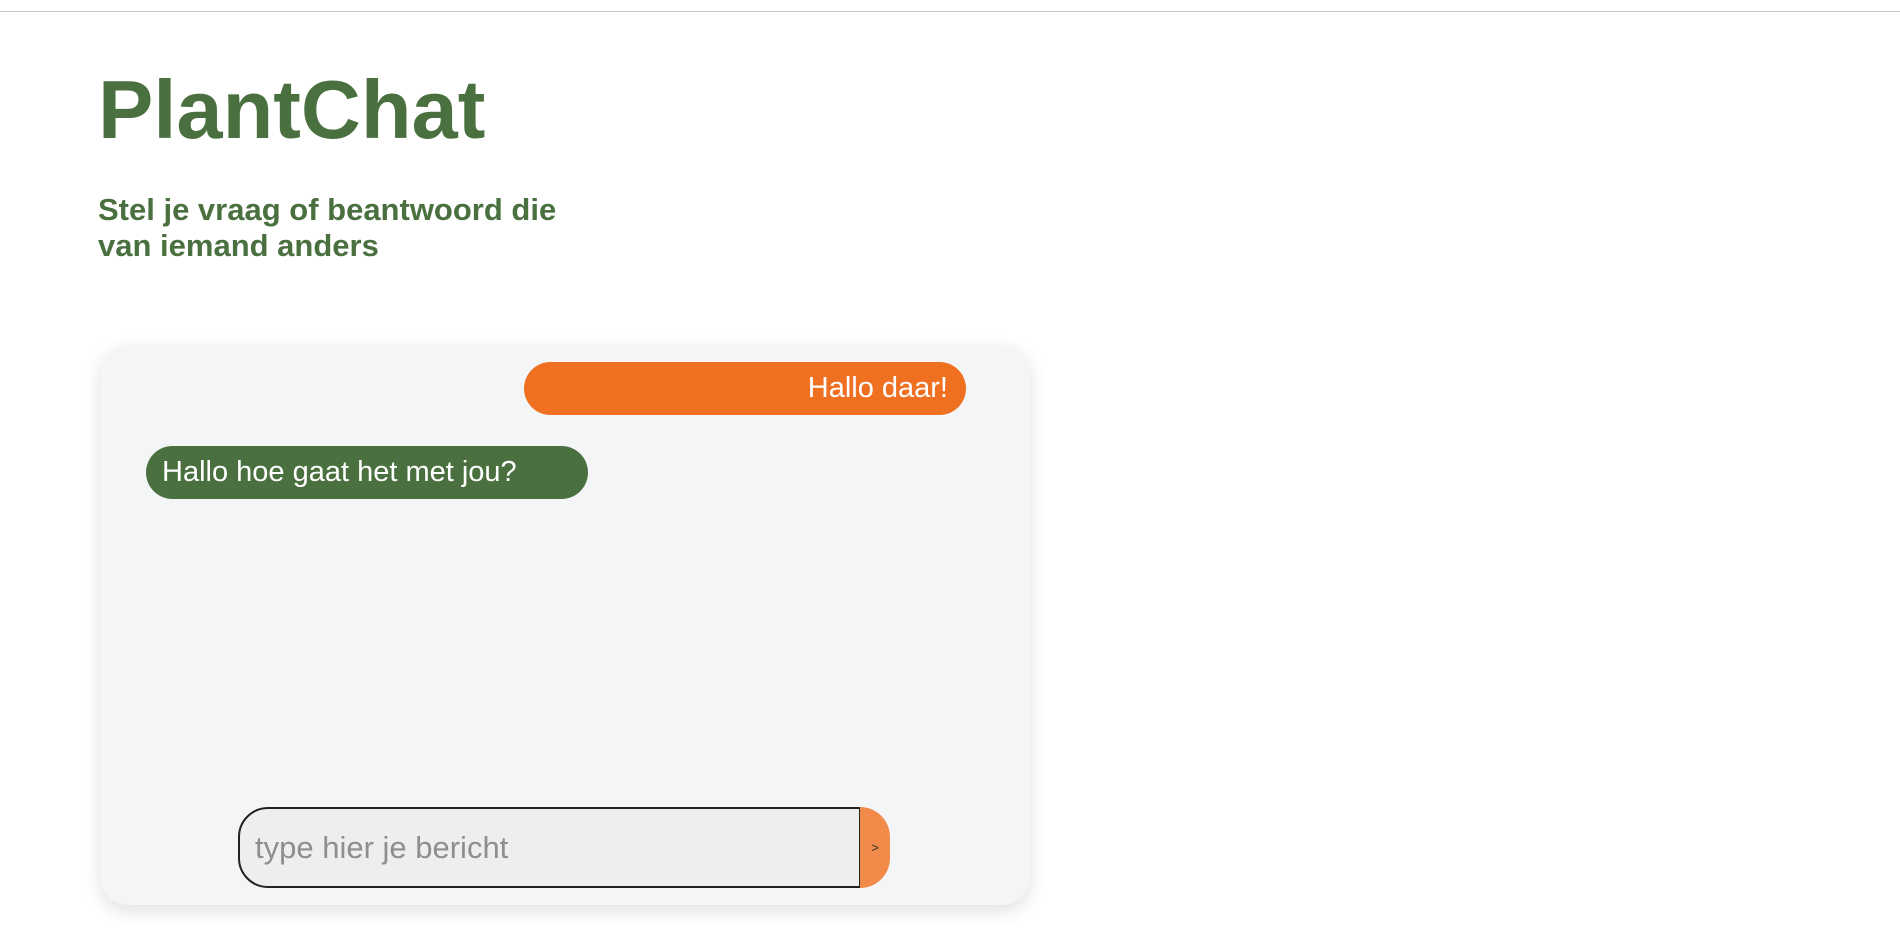 Image resolution: width=1900 pixels, height=930 pixels. What do you see at coordinates (292, 109) in the screenshot?
I see `page-title: PlantChat` at bounding box center [292, 109].